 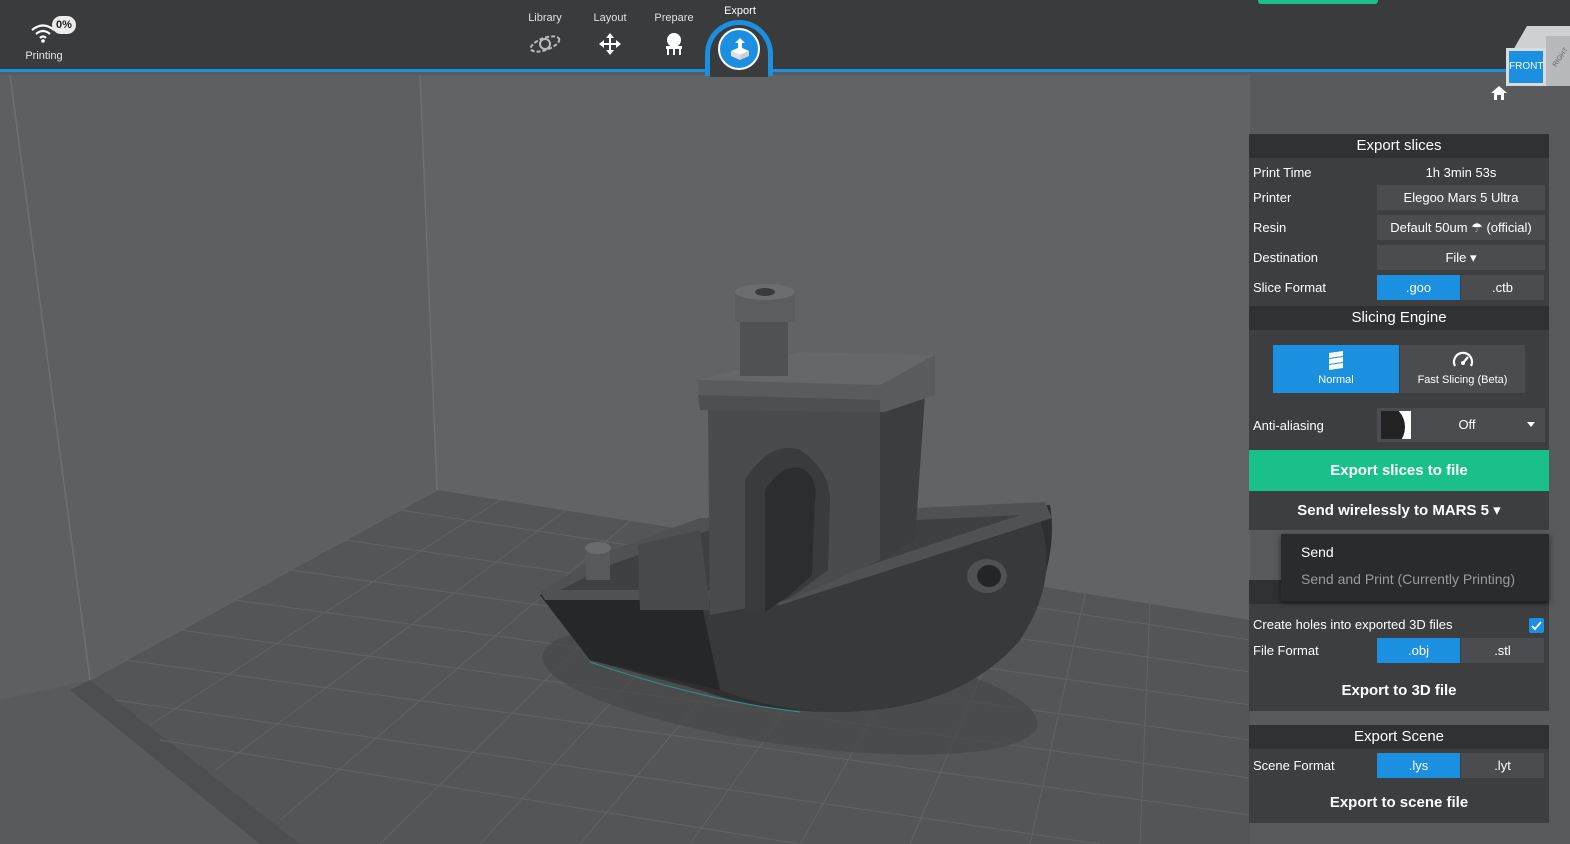 I want to click on scene-format-label: Scene Format, so click(x=1294, y=765).